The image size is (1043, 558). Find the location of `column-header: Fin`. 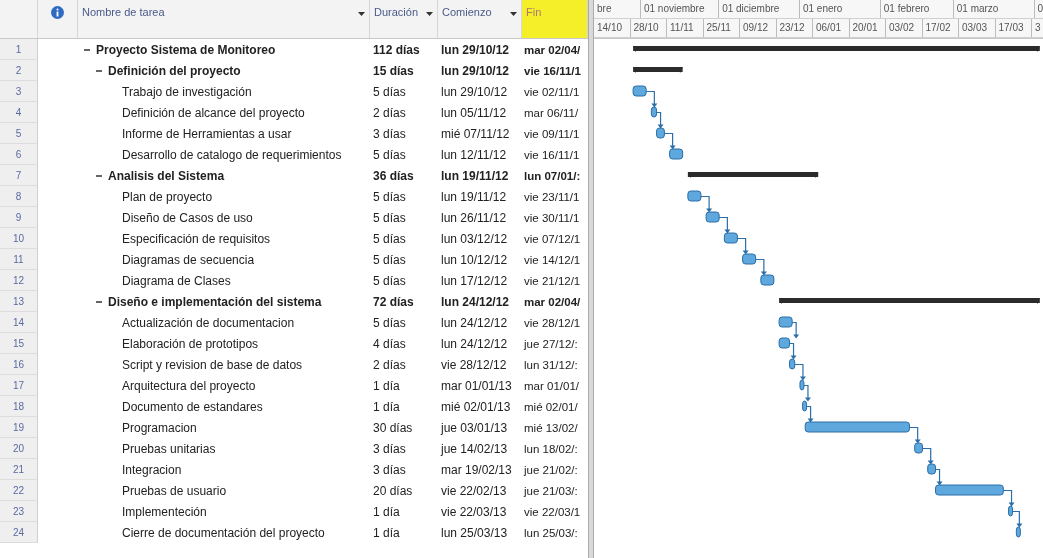

column-header: Fin is located at coordinates (555, 19).